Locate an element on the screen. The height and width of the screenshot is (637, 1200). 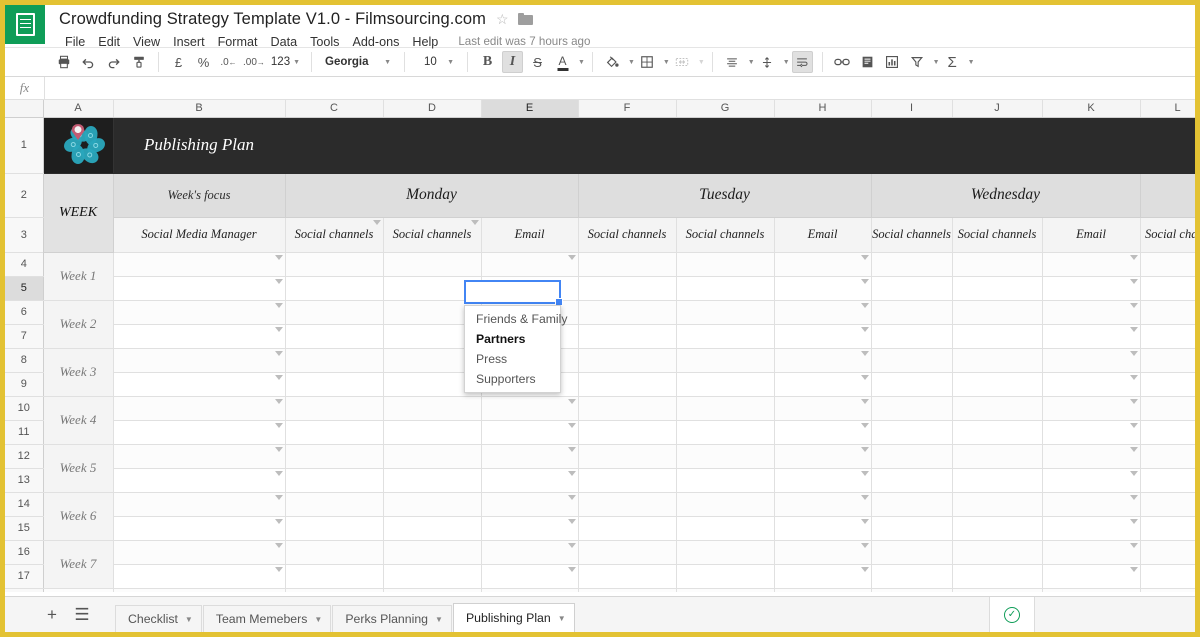
cell-day-tuesday: Tuesday is located at coordinates (725, 195).